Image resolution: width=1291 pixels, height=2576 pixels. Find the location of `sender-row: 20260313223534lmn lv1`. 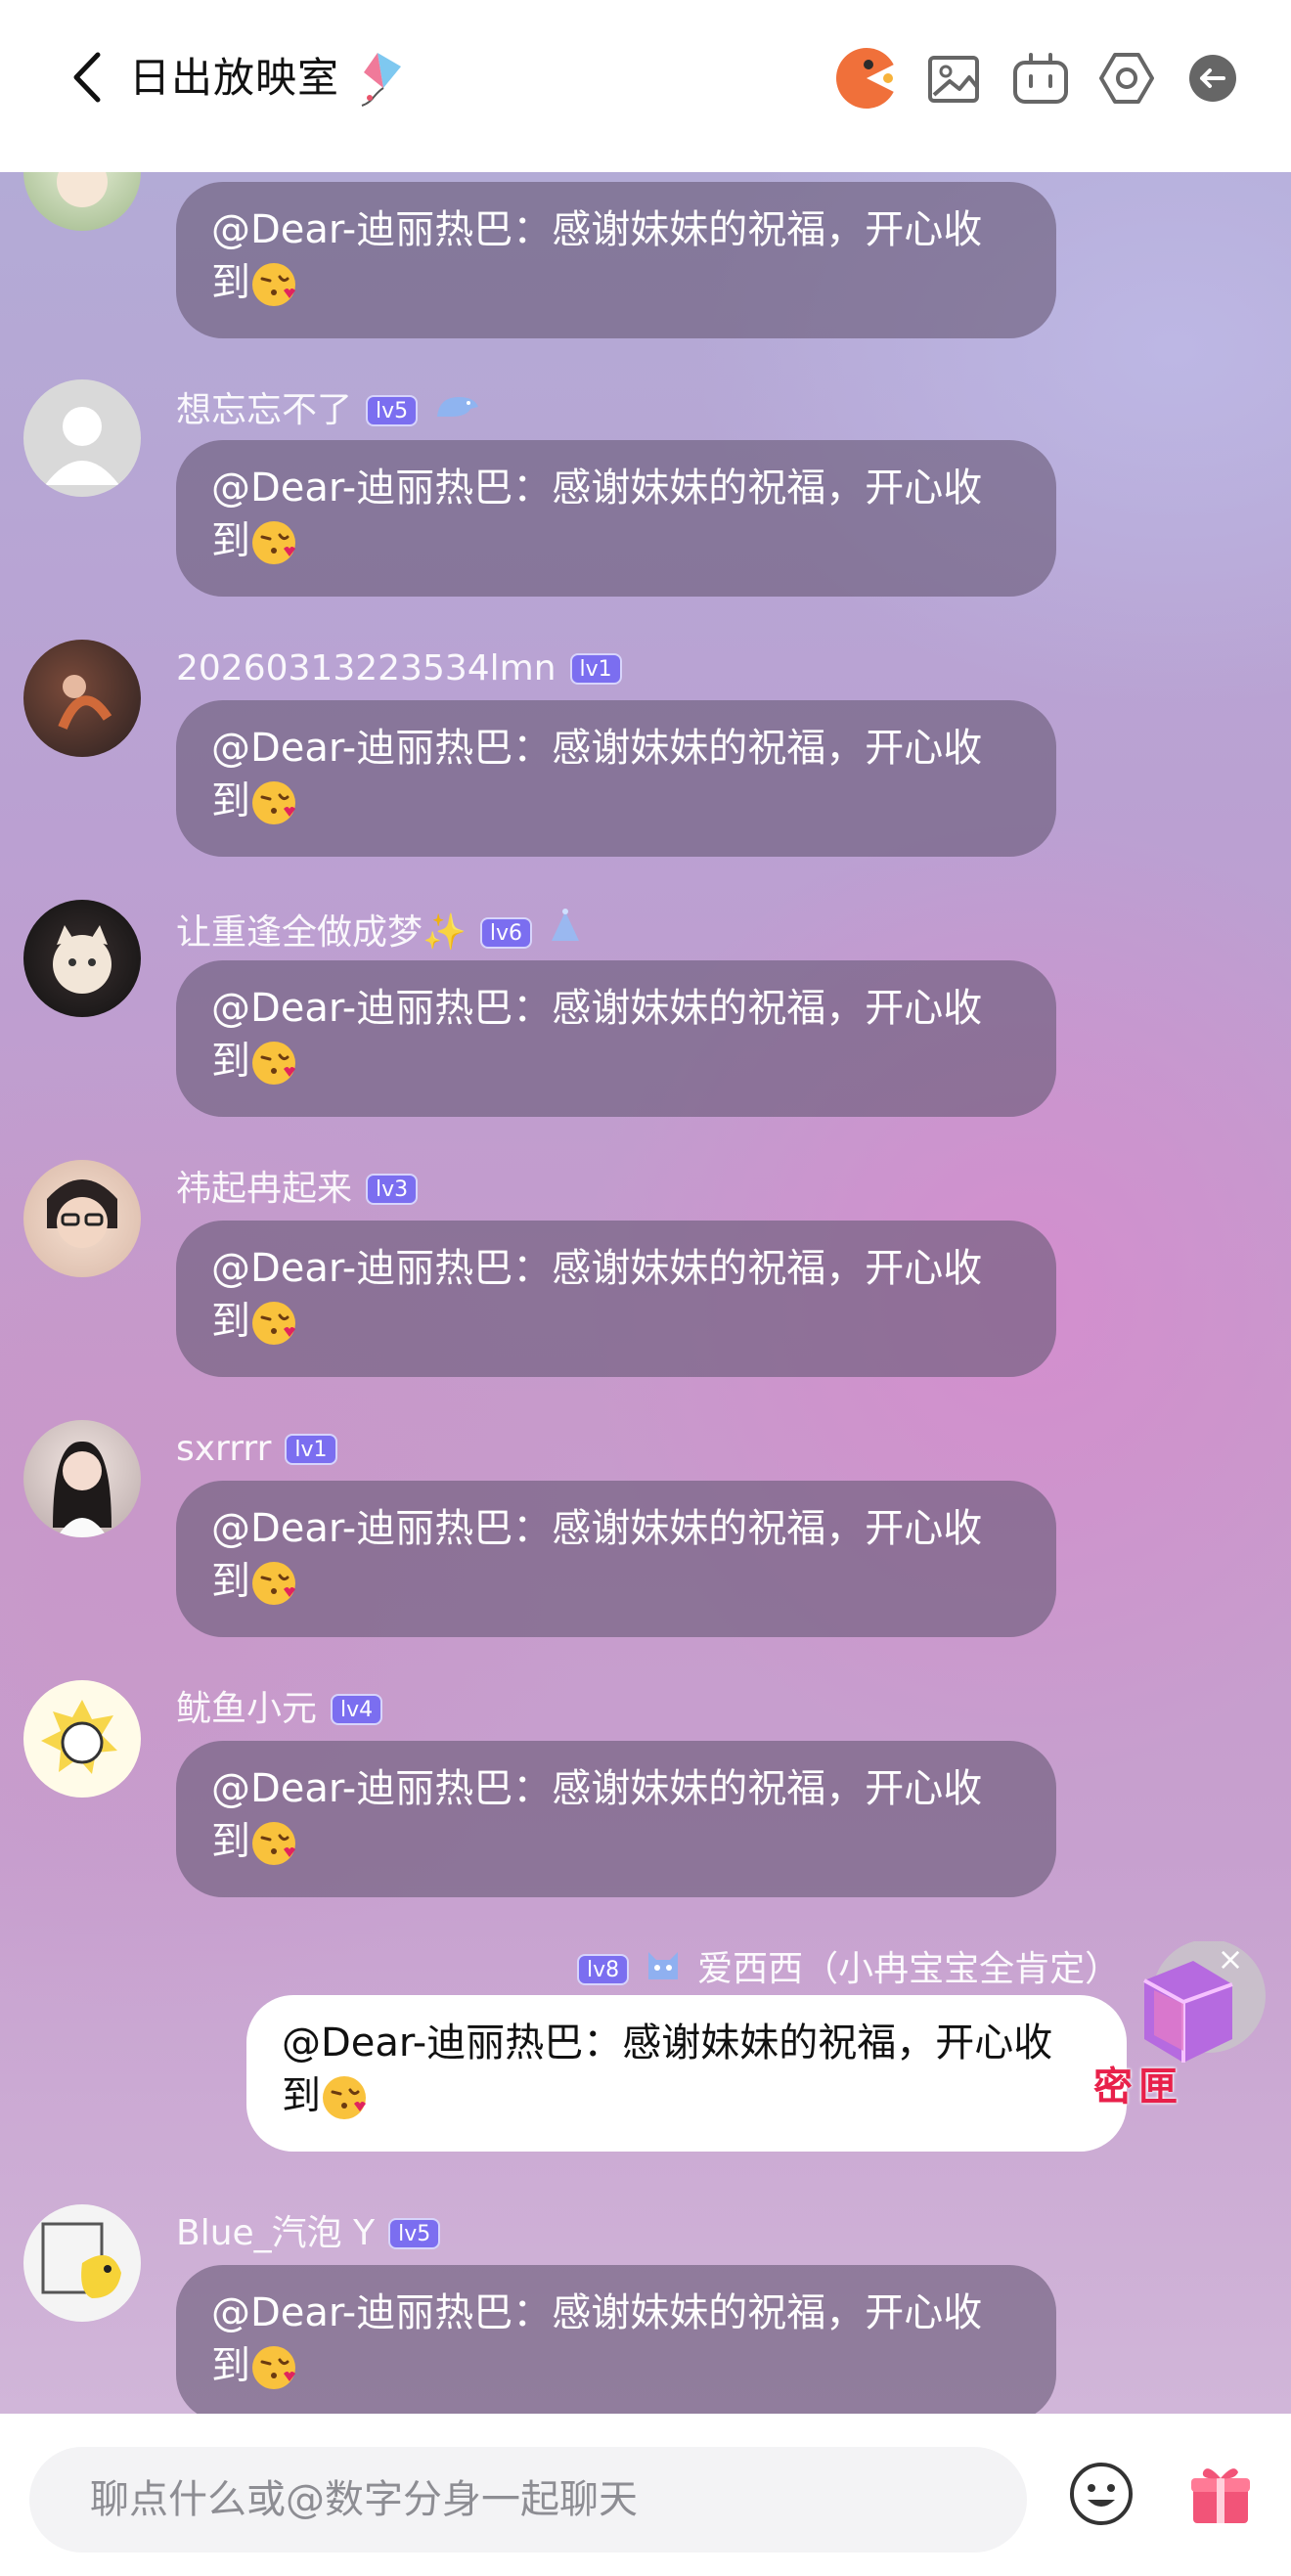

sender-row: 20260313223534lmn lv1 is located at coordinates (399, 668).